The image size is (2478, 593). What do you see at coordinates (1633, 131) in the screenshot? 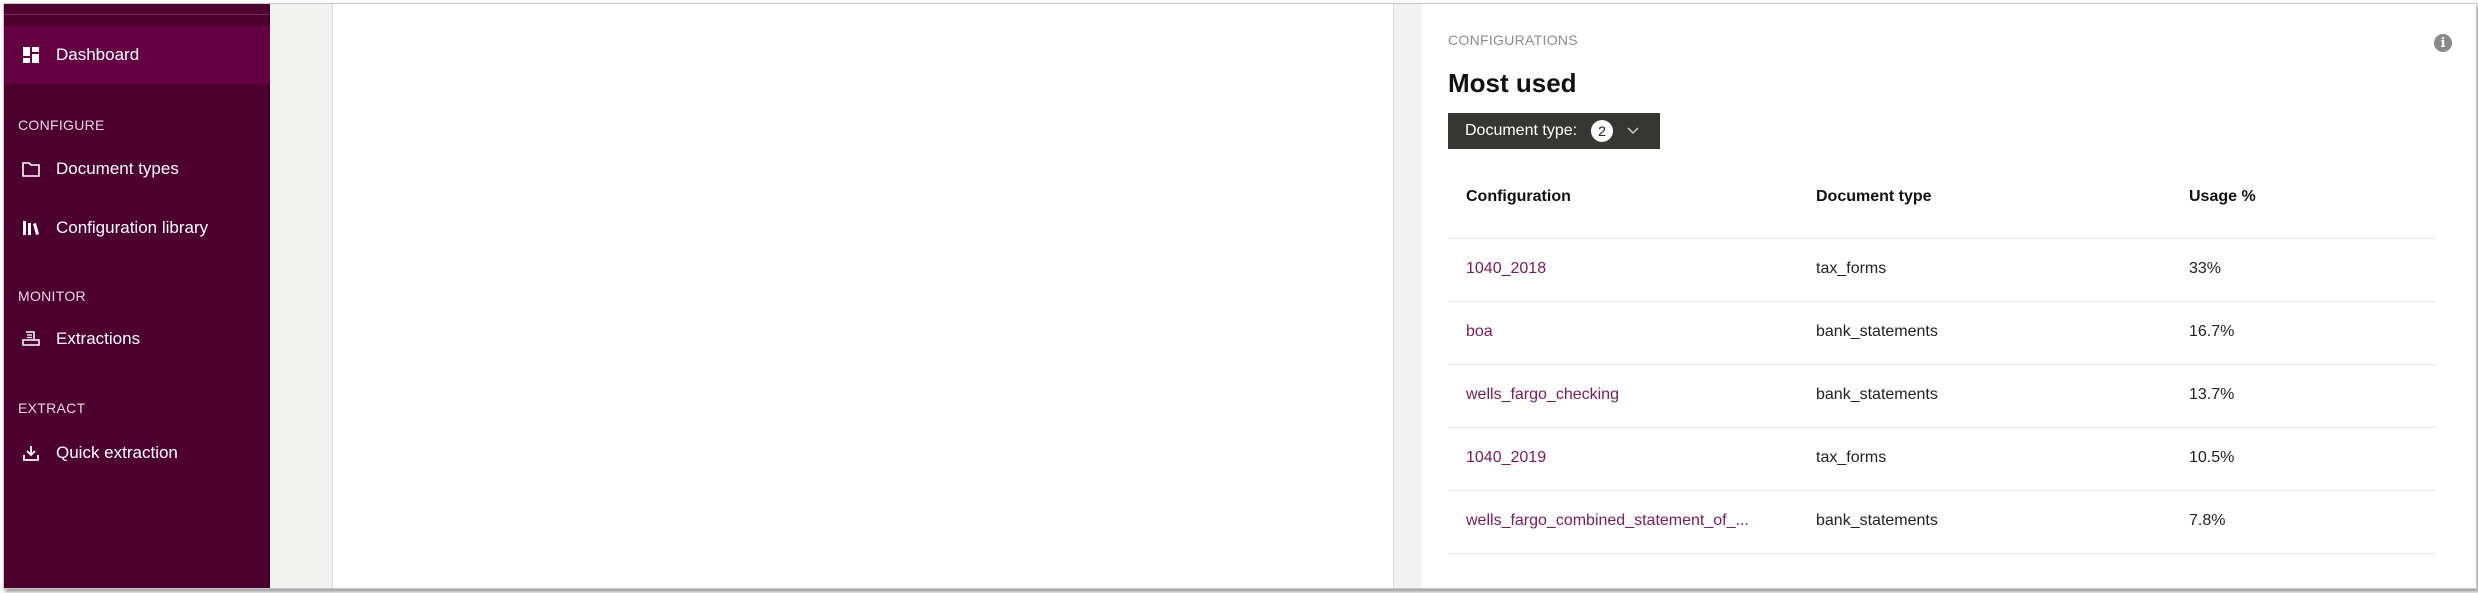
I see `chevron-down-icon` at bounding box center [1633, 131].